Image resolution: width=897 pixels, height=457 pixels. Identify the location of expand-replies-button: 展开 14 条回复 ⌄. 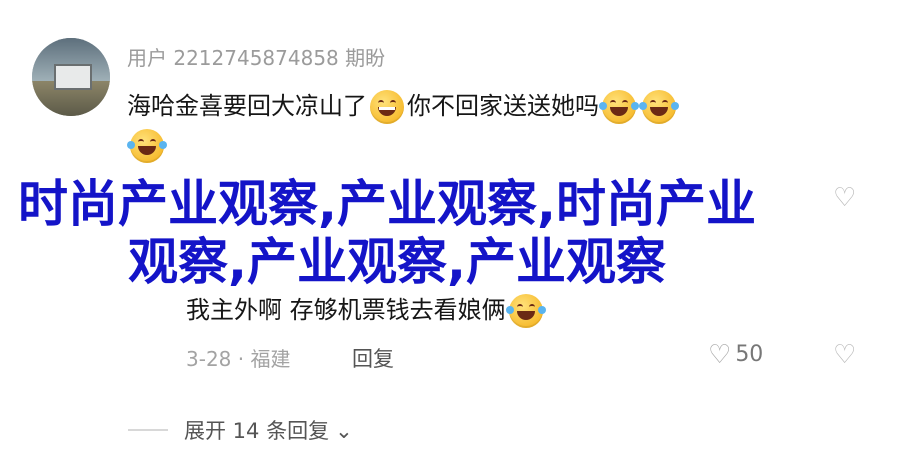
(268, 430).